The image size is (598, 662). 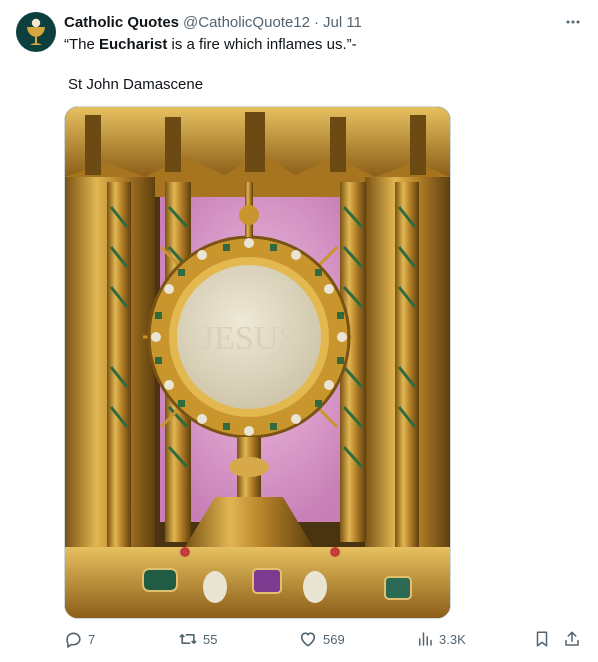 I want to click on more-button, so click(x=573, y=22).